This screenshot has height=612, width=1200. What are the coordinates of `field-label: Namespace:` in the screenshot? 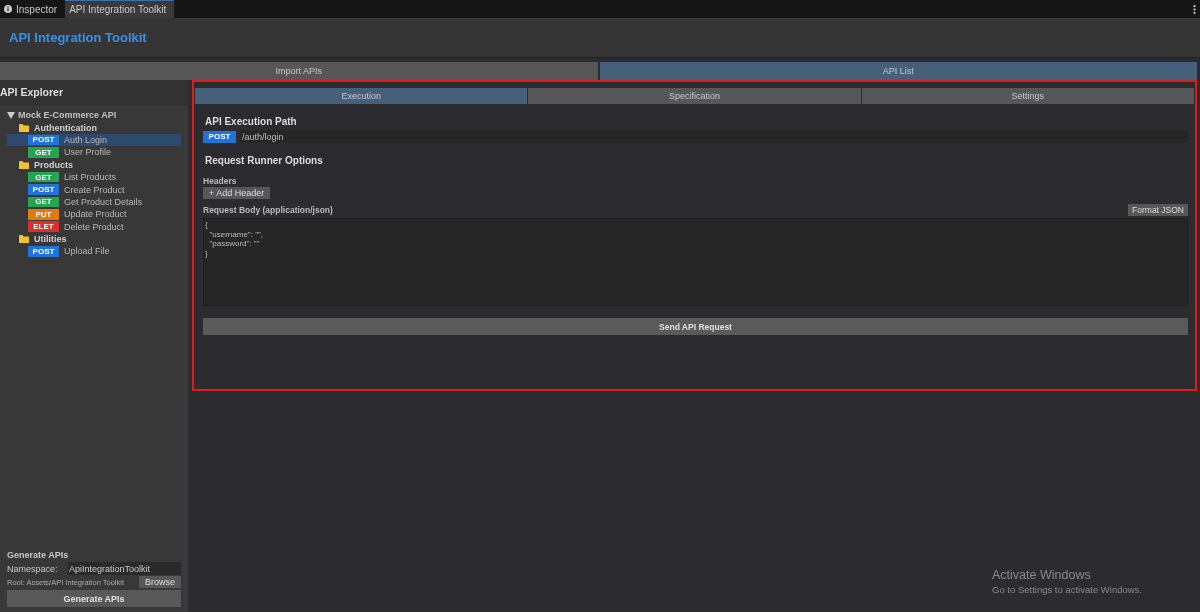 It's located at (33, 568).